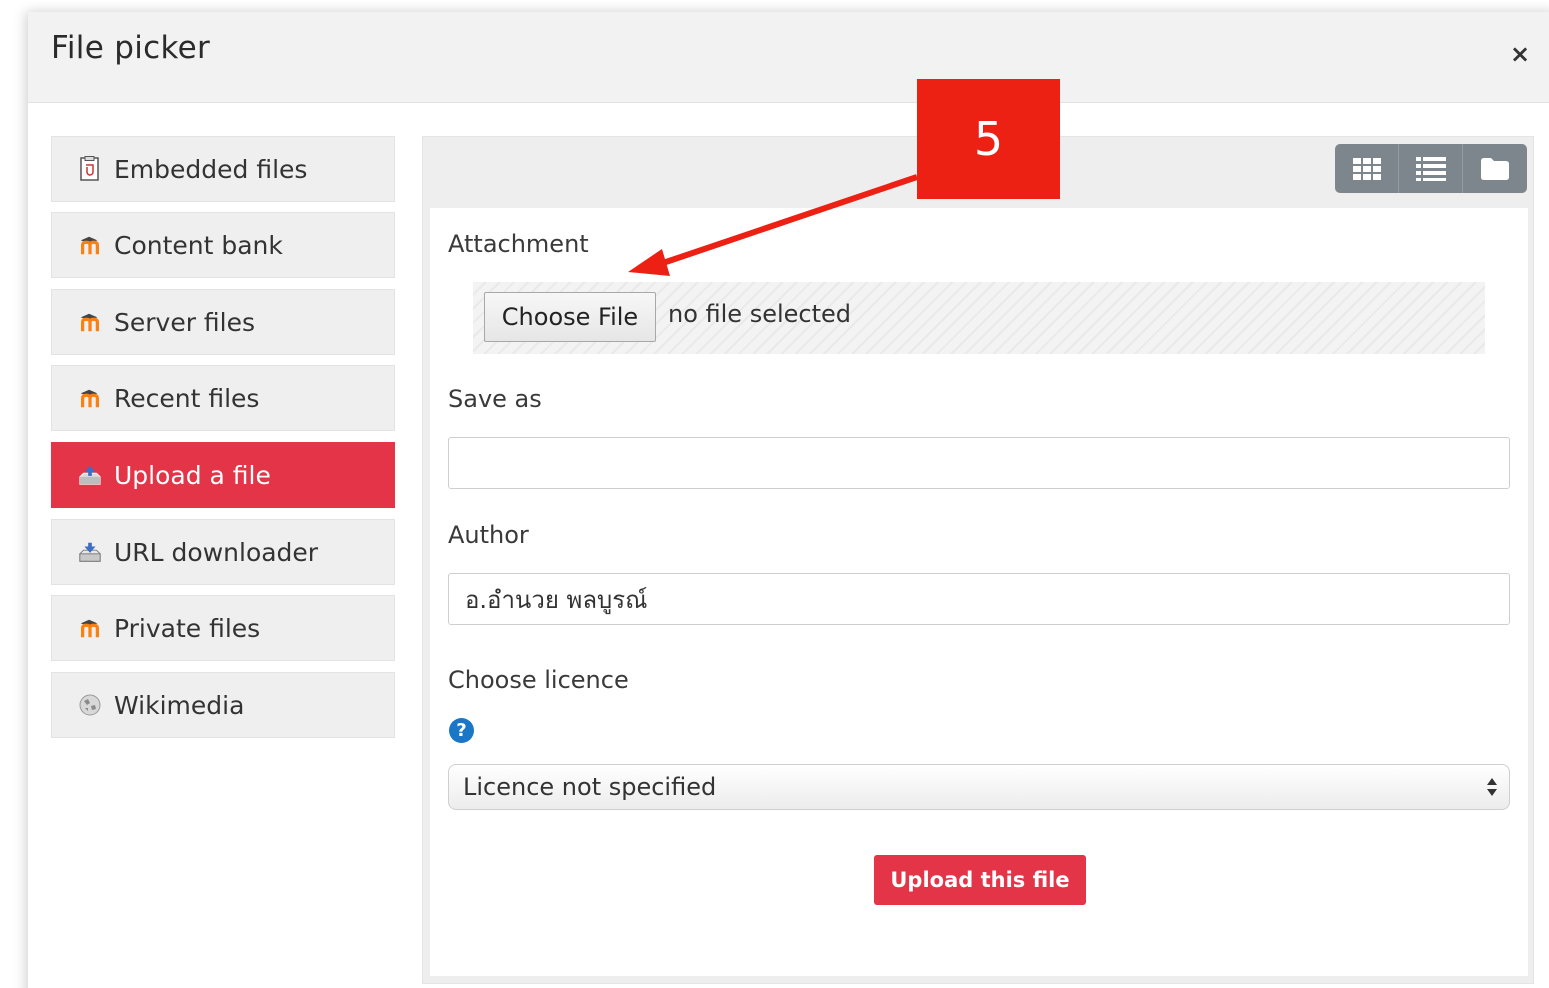 The image size is (1549, 988). I want to click on upload-icon, so click(90, 475).